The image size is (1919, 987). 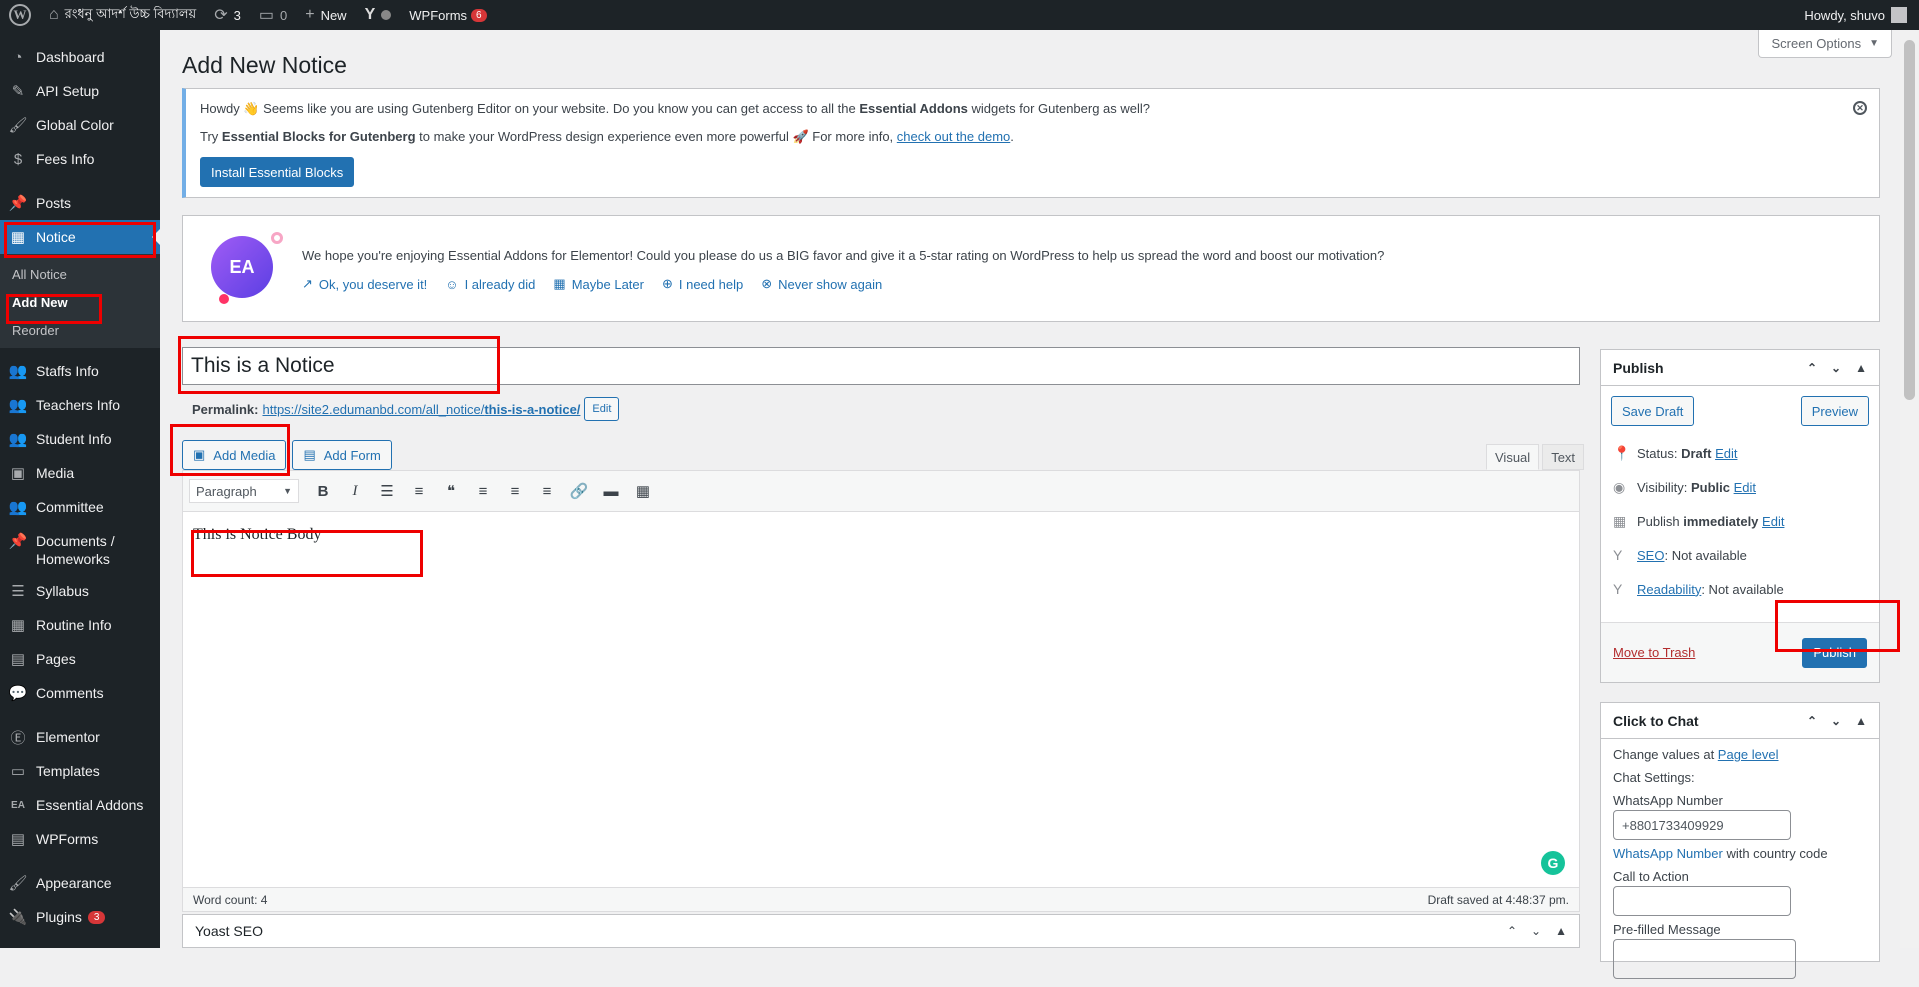 I want to click on rating-link-ok: ↗ Ok, you deserve it!, so click(x=364, y=284).